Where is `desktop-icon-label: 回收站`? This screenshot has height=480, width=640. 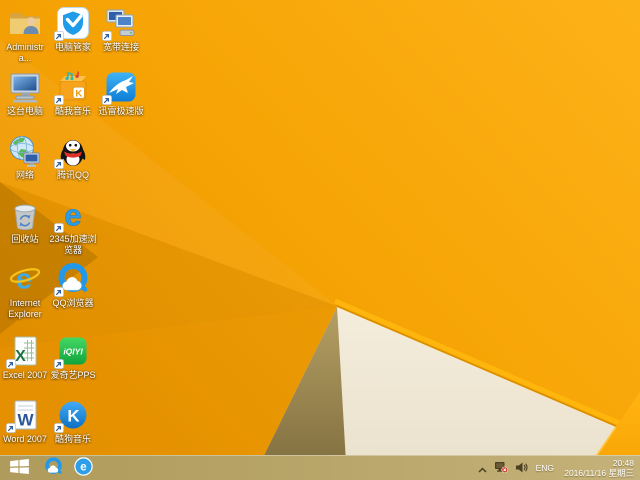 desktop-icon-label: 回收站 is located at coordinates (25, 239).